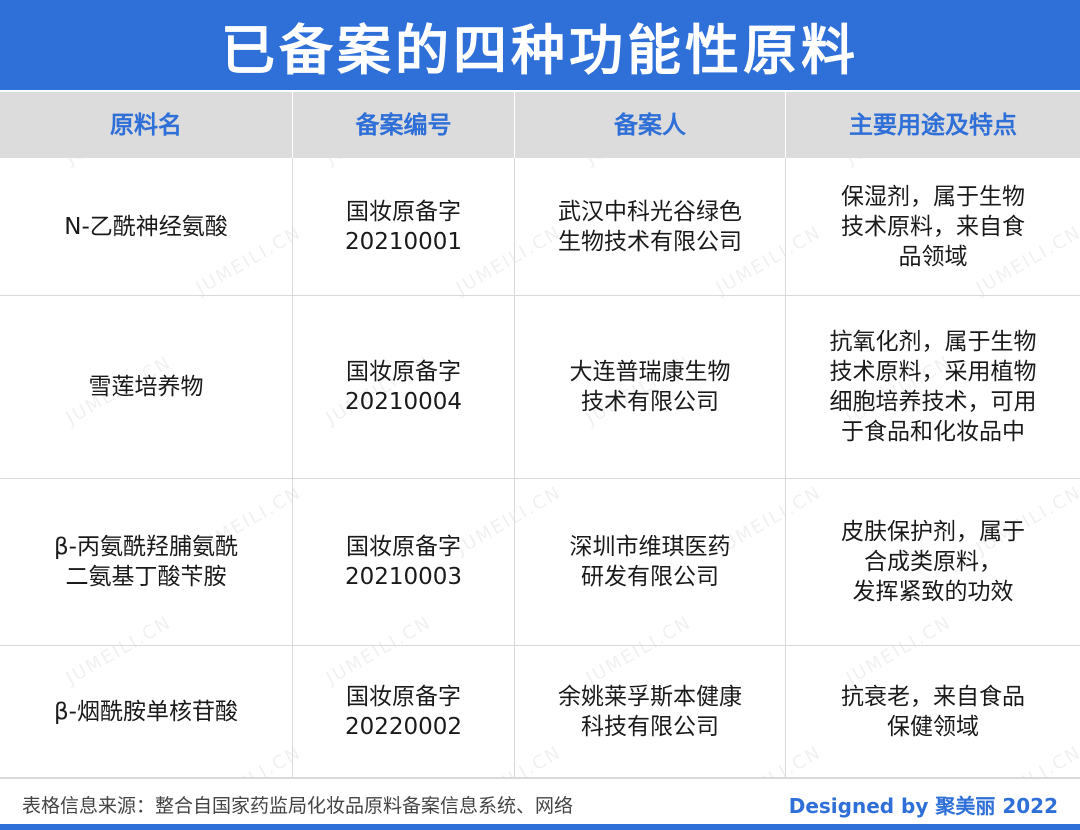 Image resolution: width=1080 pixels, height=830 pixels. Describe the element at coordinates (933, 125) in the screenshot. I see `column-header-usage: 主要用途及特点` at that location.